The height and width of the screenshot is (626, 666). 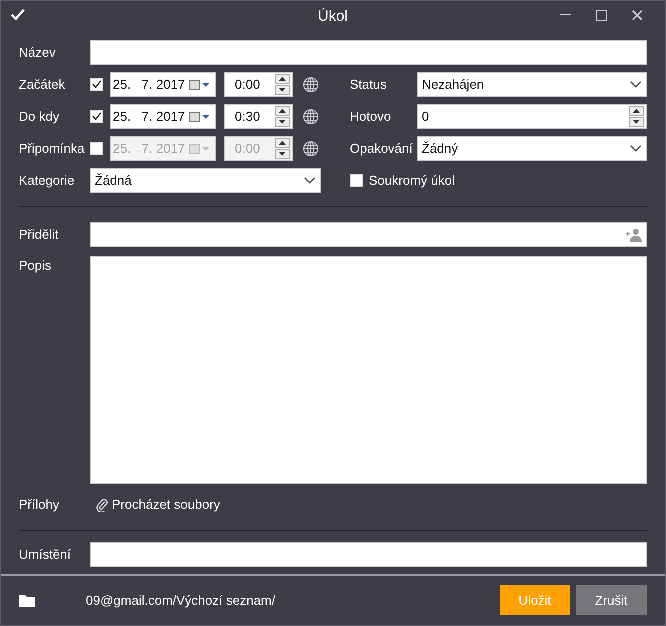 I want to click on field-label: Začátek, so click(x=42, y=84).